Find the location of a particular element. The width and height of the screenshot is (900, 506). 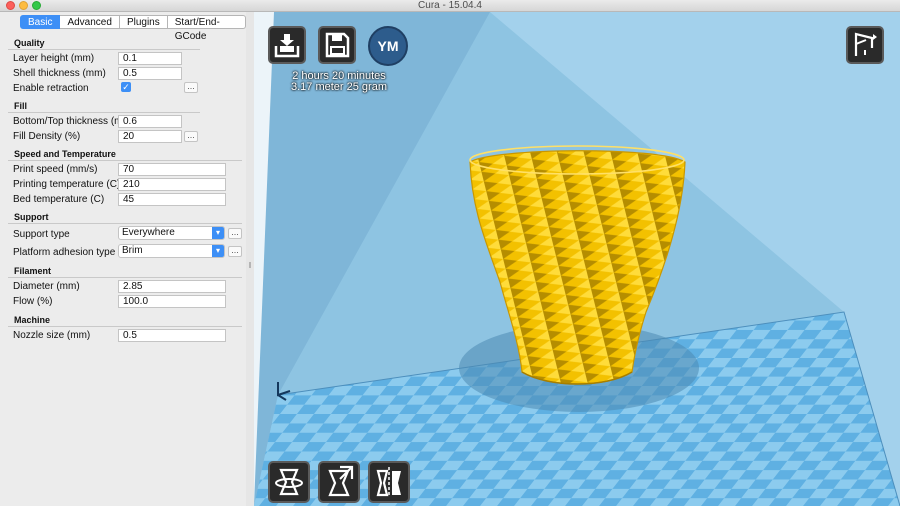

title-bar: Cura - 15.04.4 is located at coordinates (450, 6).